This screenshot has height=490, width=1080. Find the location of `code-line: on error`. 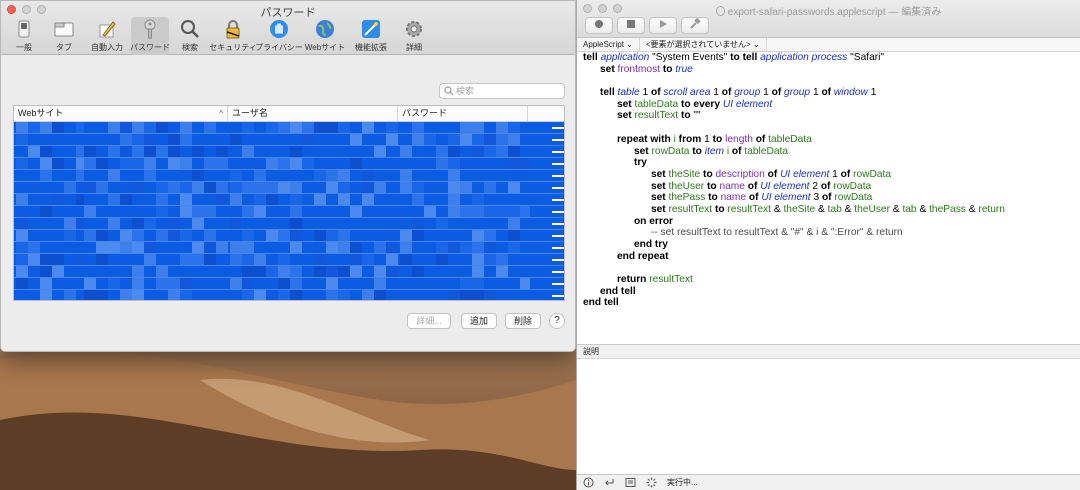

code-line: on error is located at coordinates (653, 221).